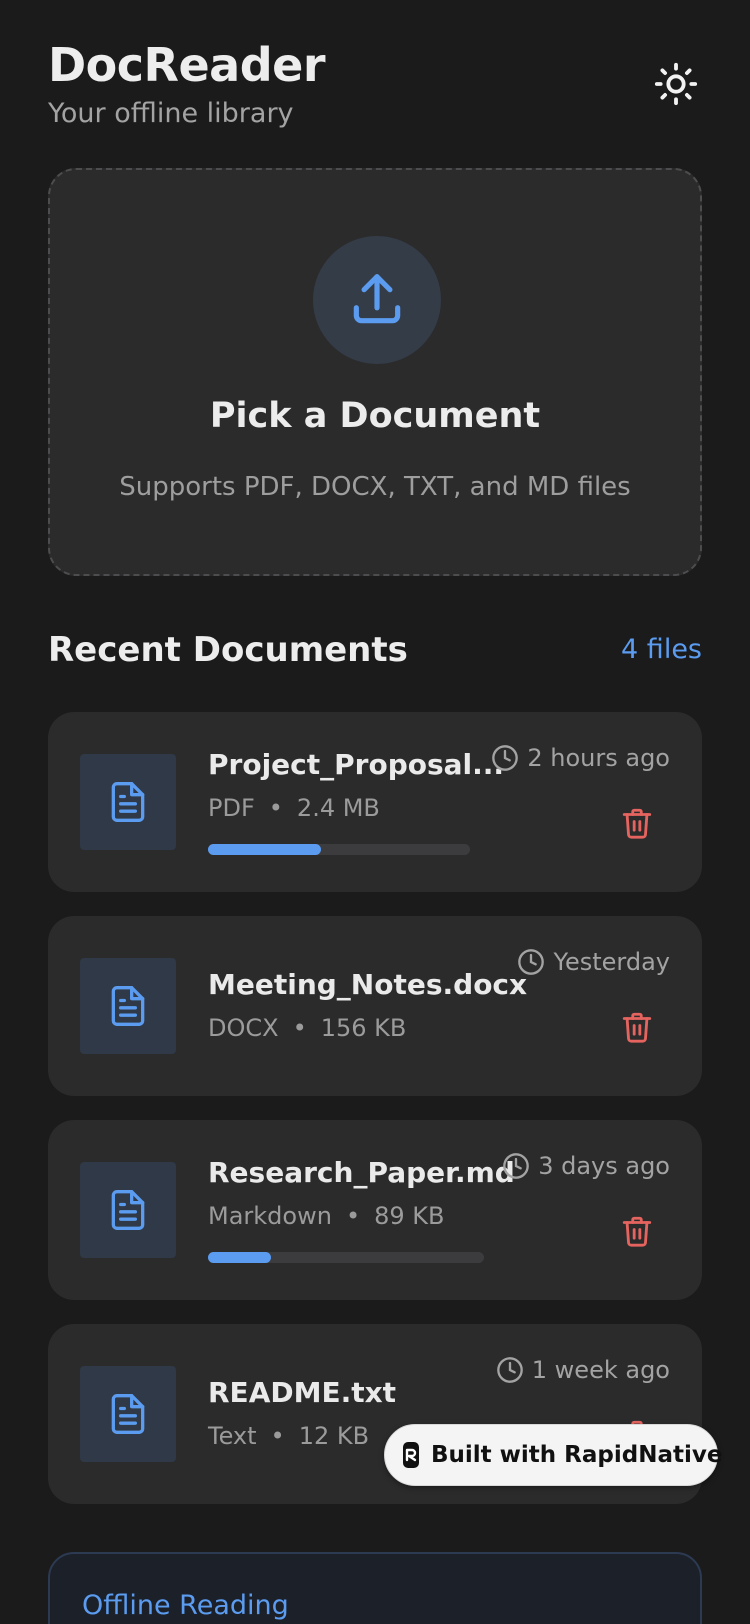 The image size is (750, 1624). What do you see at coordinates (171, 113) in the screenshot?
I see `app-subtitle: Your offline library` at bounding box center [171, 113].